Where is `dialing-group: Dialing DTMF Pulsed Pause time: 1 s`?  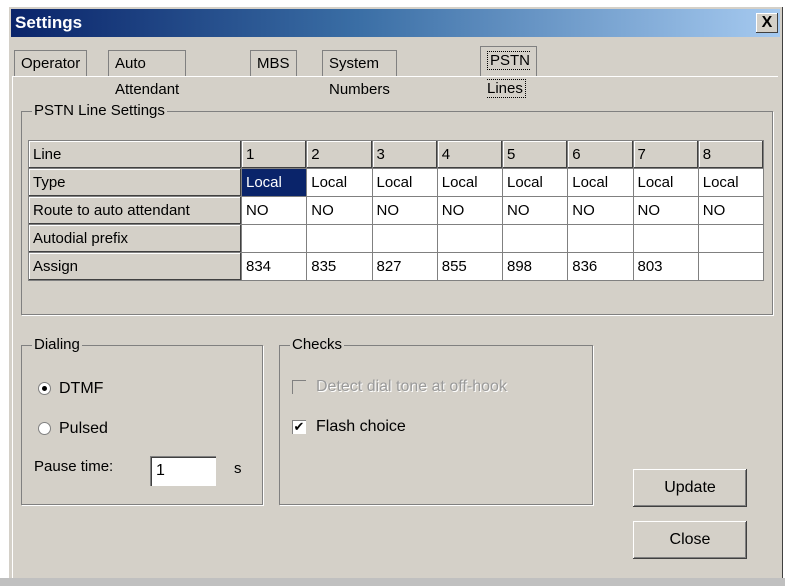
dialing-group: Dialing DTMF Pulsed Pause time: 1 s is located at coordinates (142, 420).